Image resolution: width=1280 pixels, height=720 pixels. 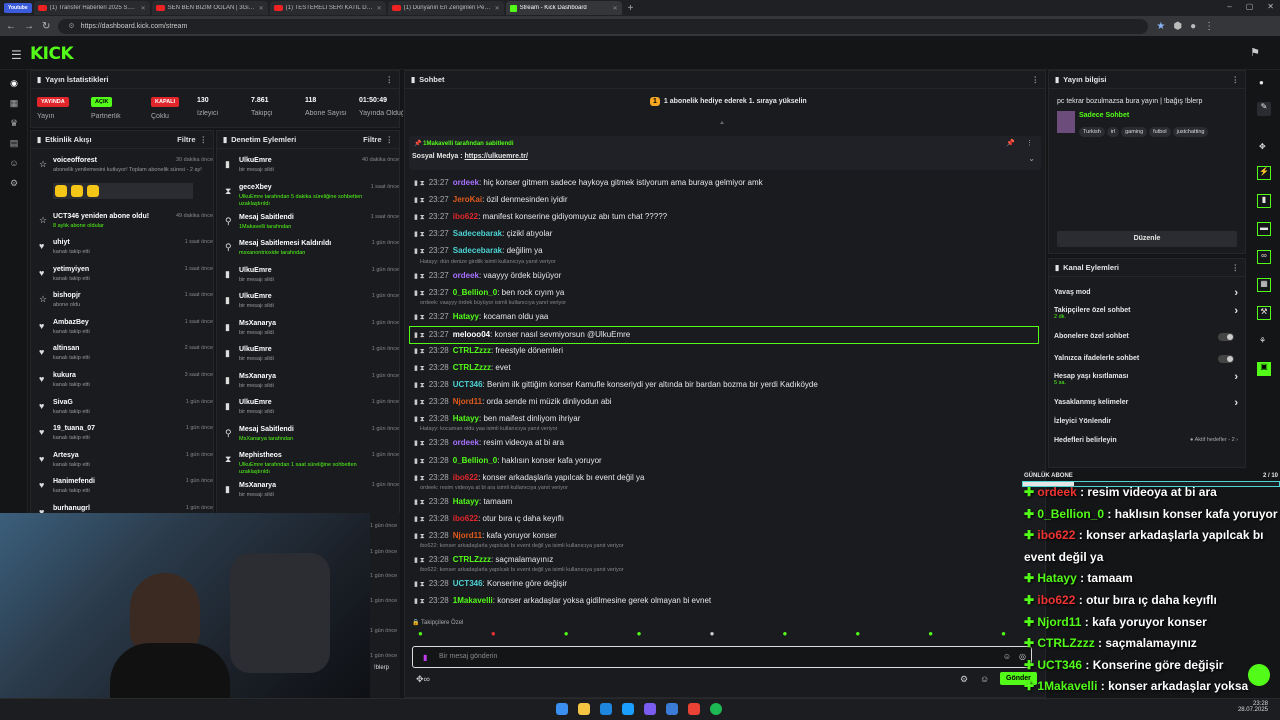 I want to click on chat-message: ▮ ⧗ 23:27 Hatayy: kocaman oldu yaa, so click(x=481, y=317).